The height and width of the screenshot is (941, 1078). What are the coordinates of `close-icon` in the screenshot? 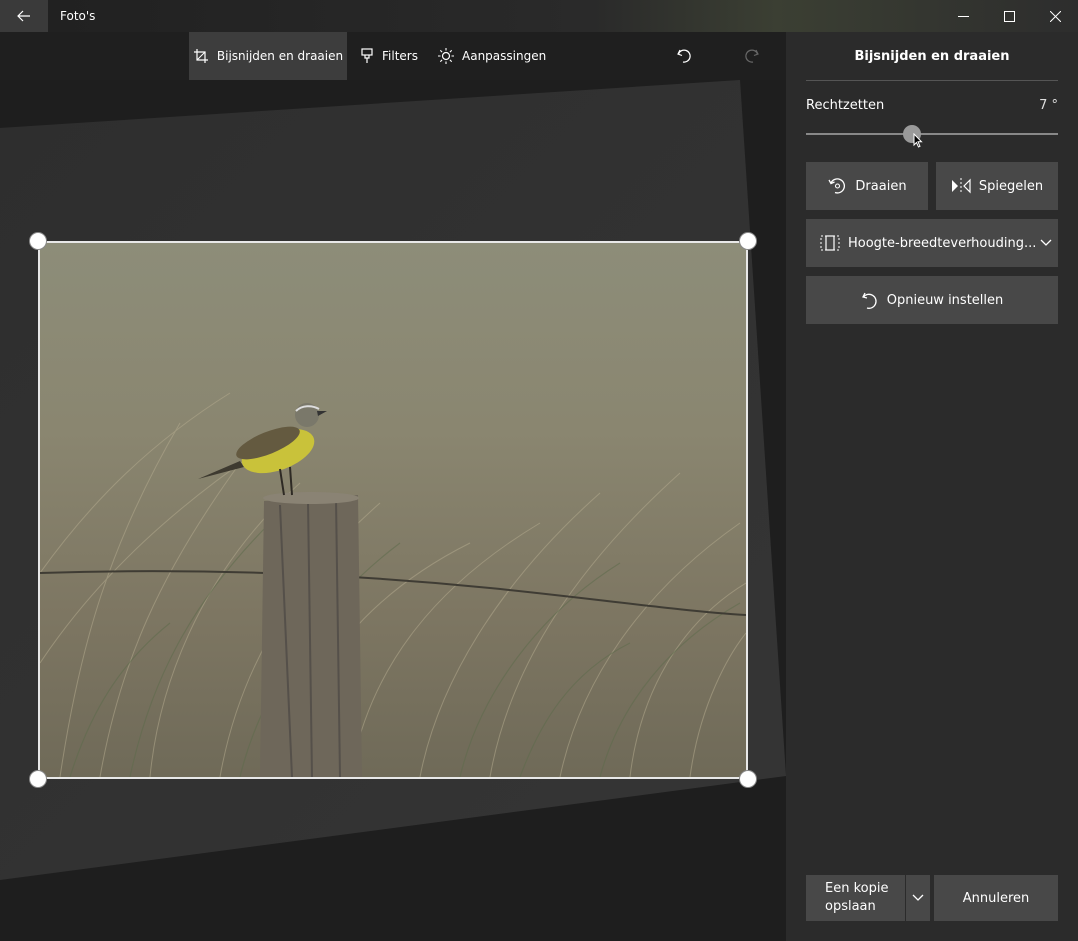 It's located at (1055, 16).